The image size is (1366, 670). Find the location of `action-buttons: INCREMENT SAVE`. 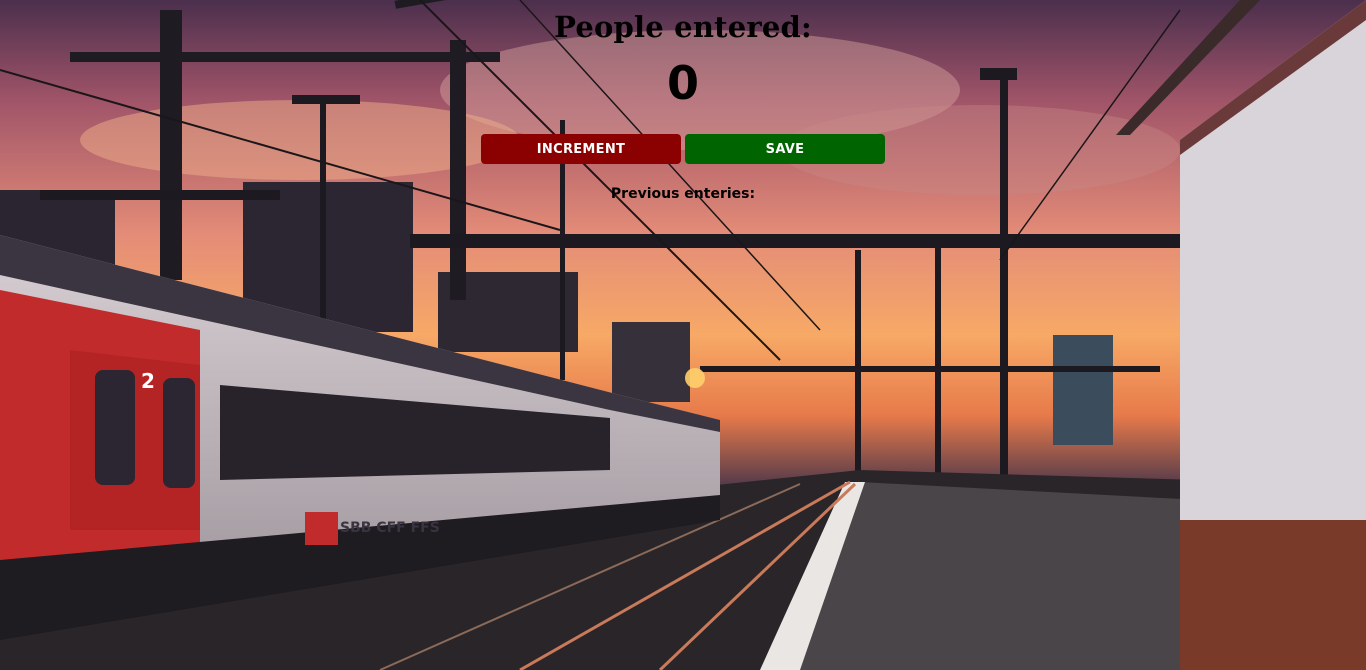

action-buttons: INCREMENT SAVE is located at coordinates (683, 149).